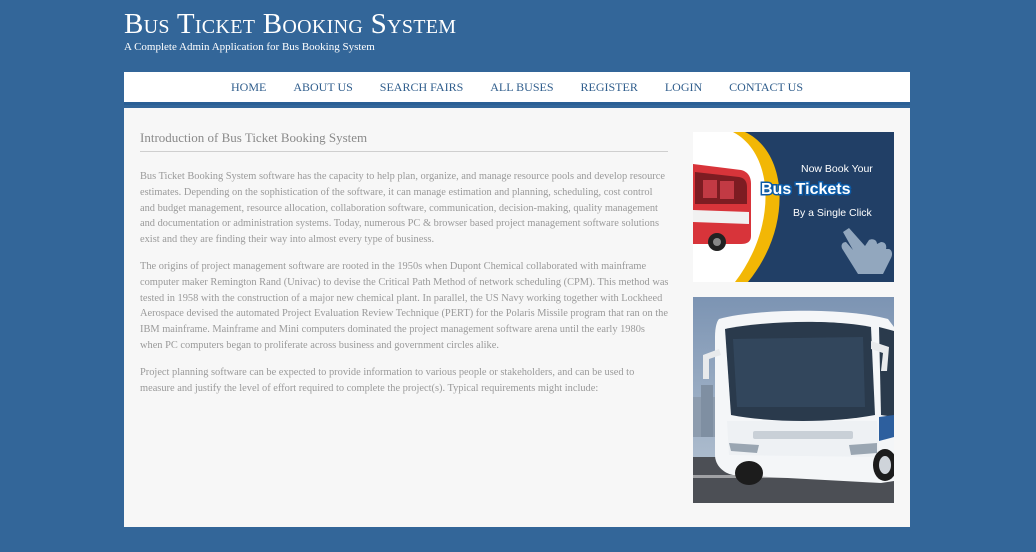  What do you see at coordinates (766, 87) in the screenshot?
I see `nav-contact-us: CONTACT US` at bounding box center [766, 87].